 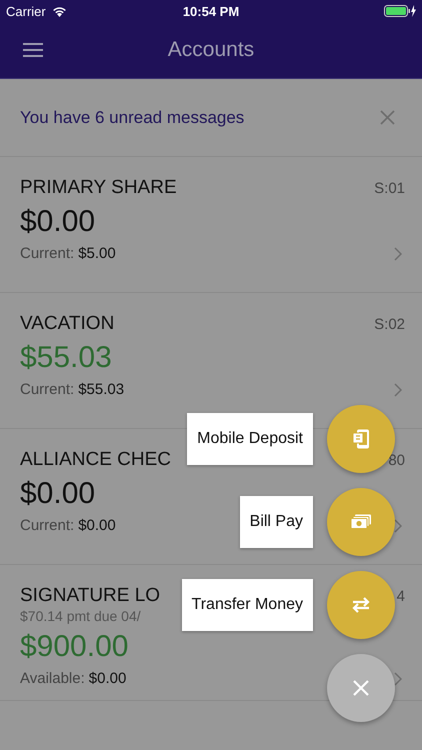 I want to click on action-label: Bill Pay, so click(x=276, y=522).